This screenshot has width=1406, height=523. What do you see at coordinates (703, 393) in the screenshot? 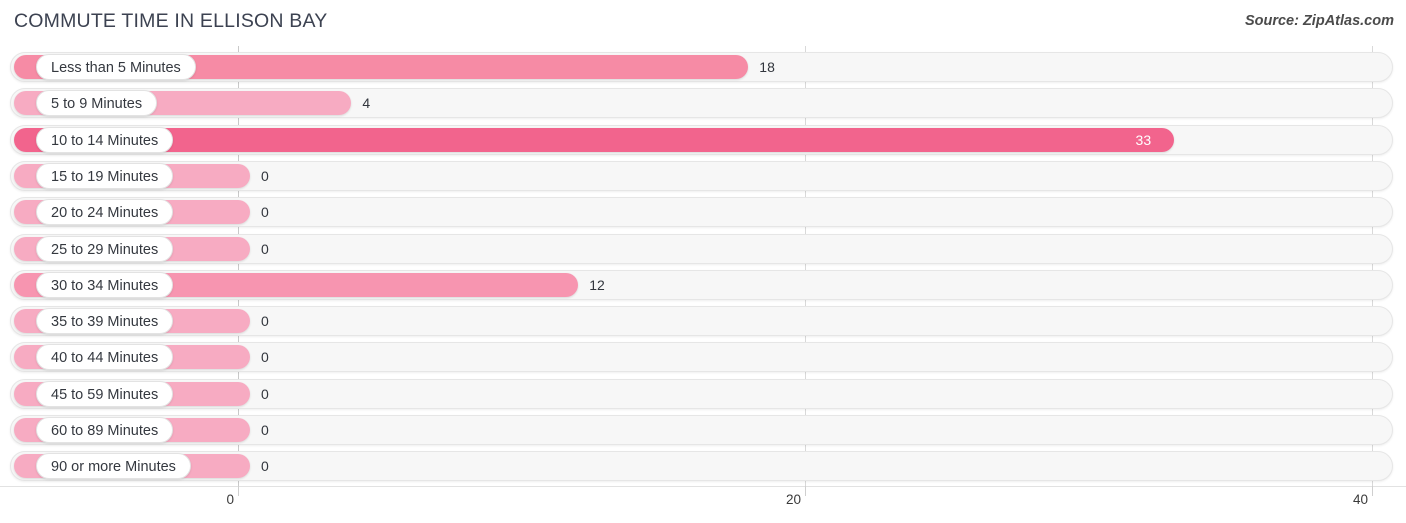
I see `bar-row: 45 to 59 Minutes 0` at bounding box center [703, 393].